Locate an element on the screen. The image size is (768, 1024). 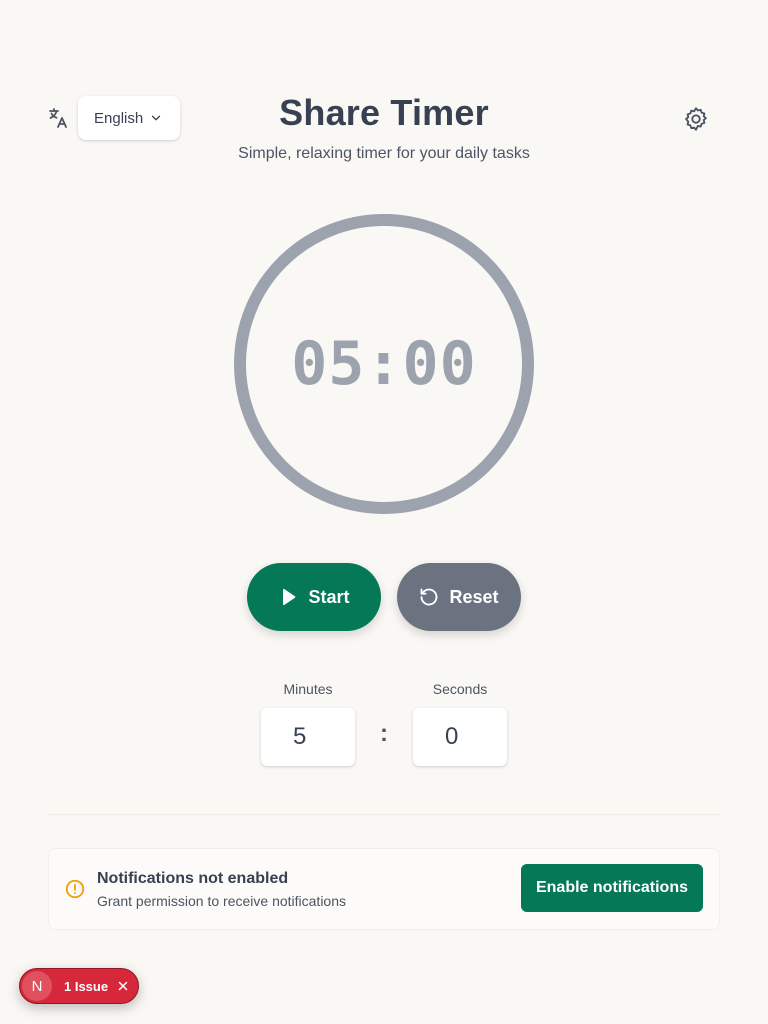
enable-notifications-button: Enable notifications is located at coordinates (612, 888).